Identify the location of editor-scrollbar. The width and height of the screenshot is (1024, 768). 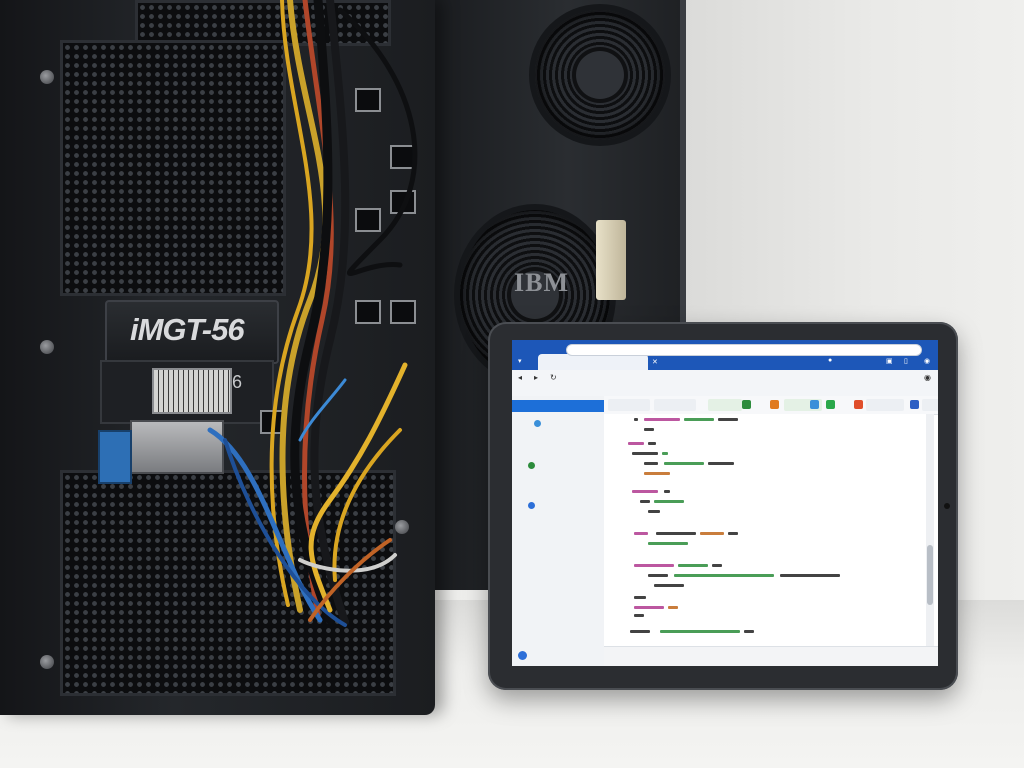
(930, 530).